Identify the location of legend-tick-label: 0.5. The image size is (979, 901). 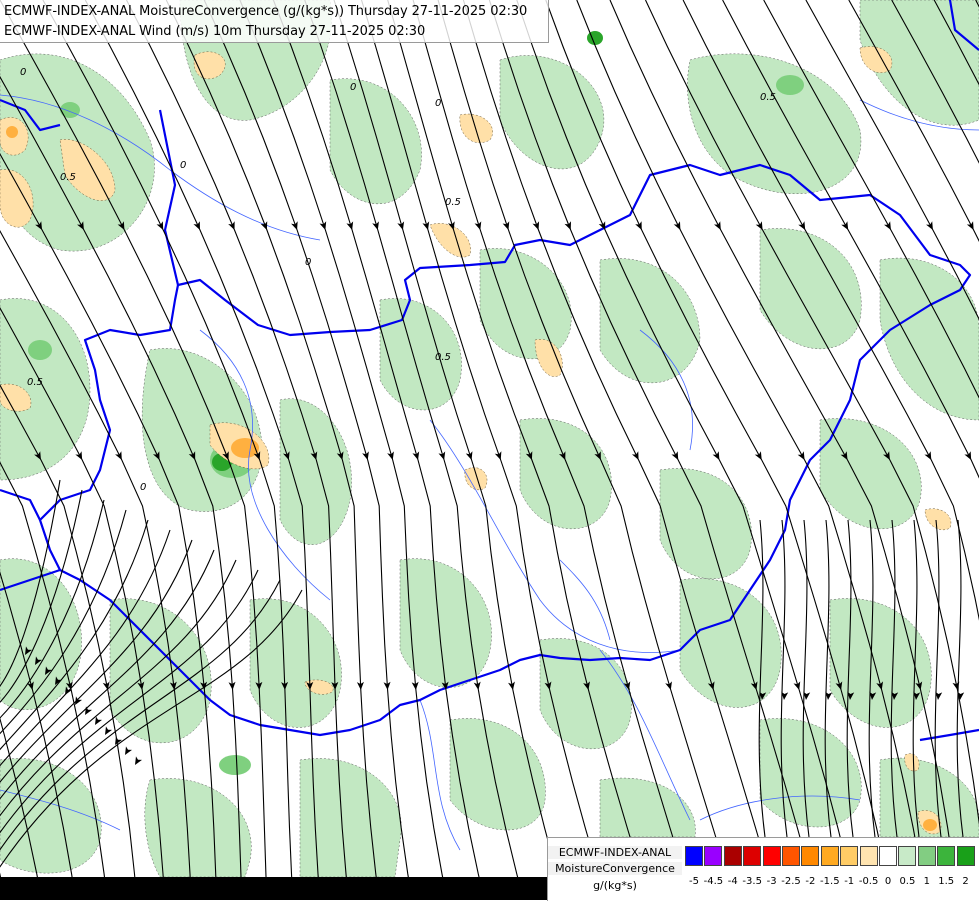
(907, 881).